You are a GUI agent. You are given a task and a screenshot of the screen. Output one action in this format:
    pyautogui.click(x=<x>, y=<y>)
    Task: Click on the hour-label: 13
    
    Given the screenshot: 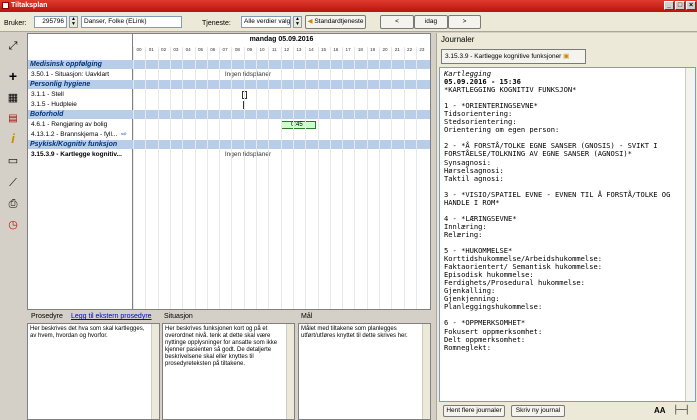 What is the action you would take?
    pyautogui.click(x=299, y=49)
    